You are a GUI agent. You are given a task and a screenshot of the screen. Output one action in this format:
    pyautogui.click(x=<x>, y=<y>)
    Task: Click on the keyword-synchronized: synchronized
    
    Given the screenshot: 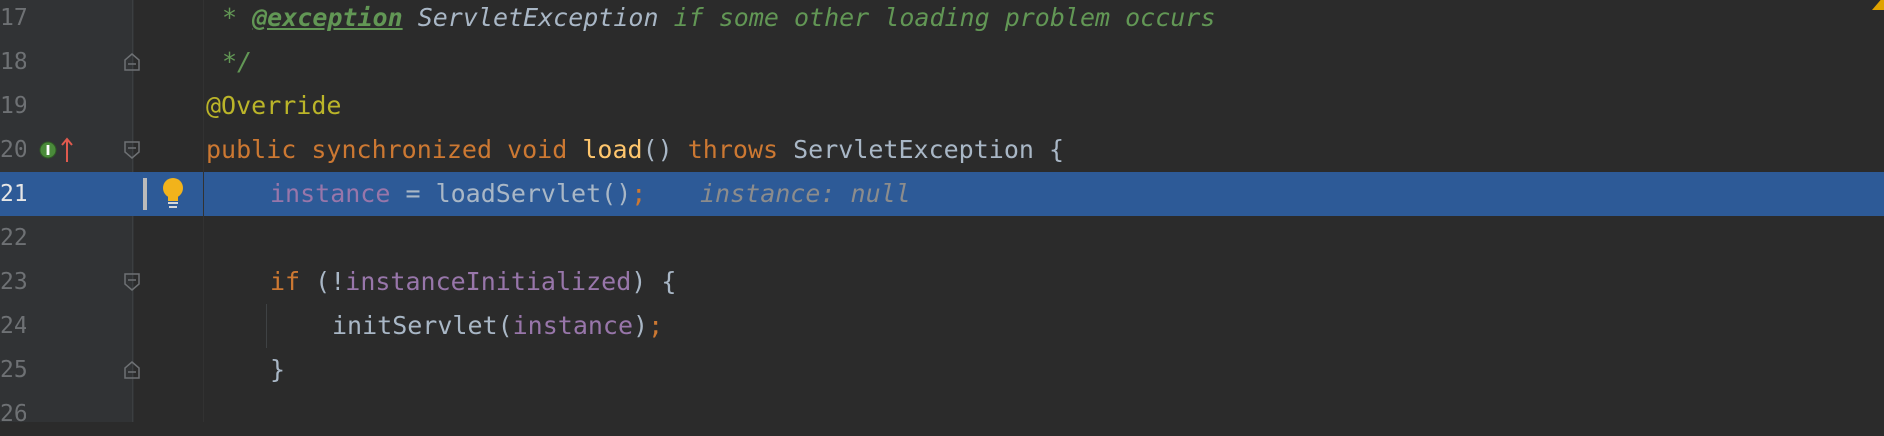 What is the action you would take?
    pyautogui.click(x=401, y=149)
    